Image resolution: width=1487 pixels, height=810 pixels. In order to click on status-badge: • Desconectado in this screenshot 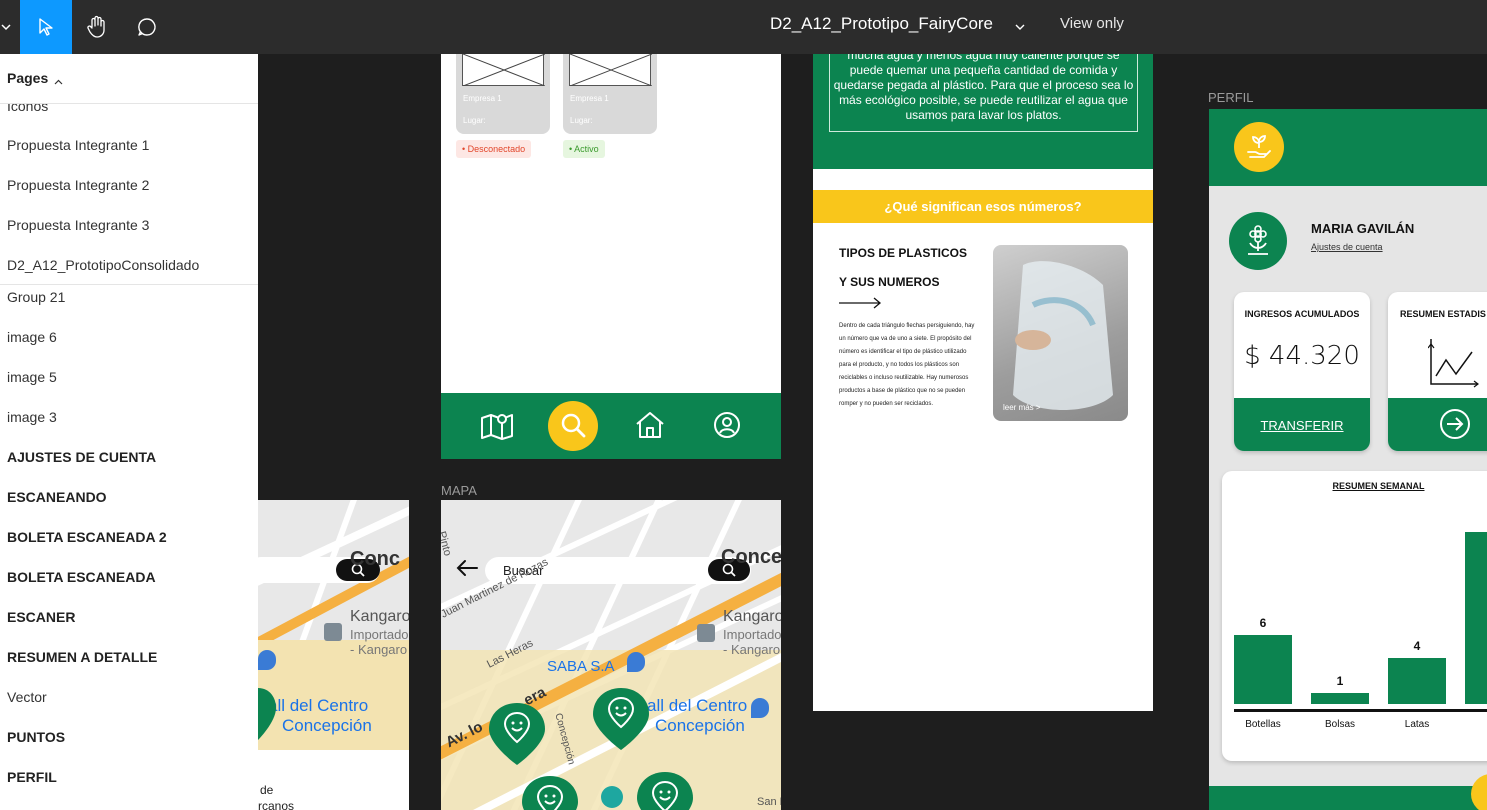, I will do `click(494, 149)`.